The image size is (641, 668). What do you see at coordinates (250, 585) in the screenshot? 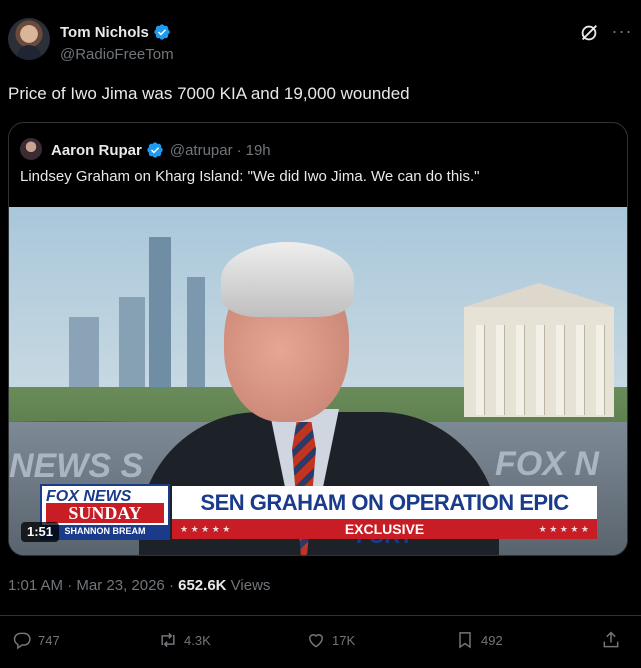
I see `views-label: Views` at bounding box center [250, 585].